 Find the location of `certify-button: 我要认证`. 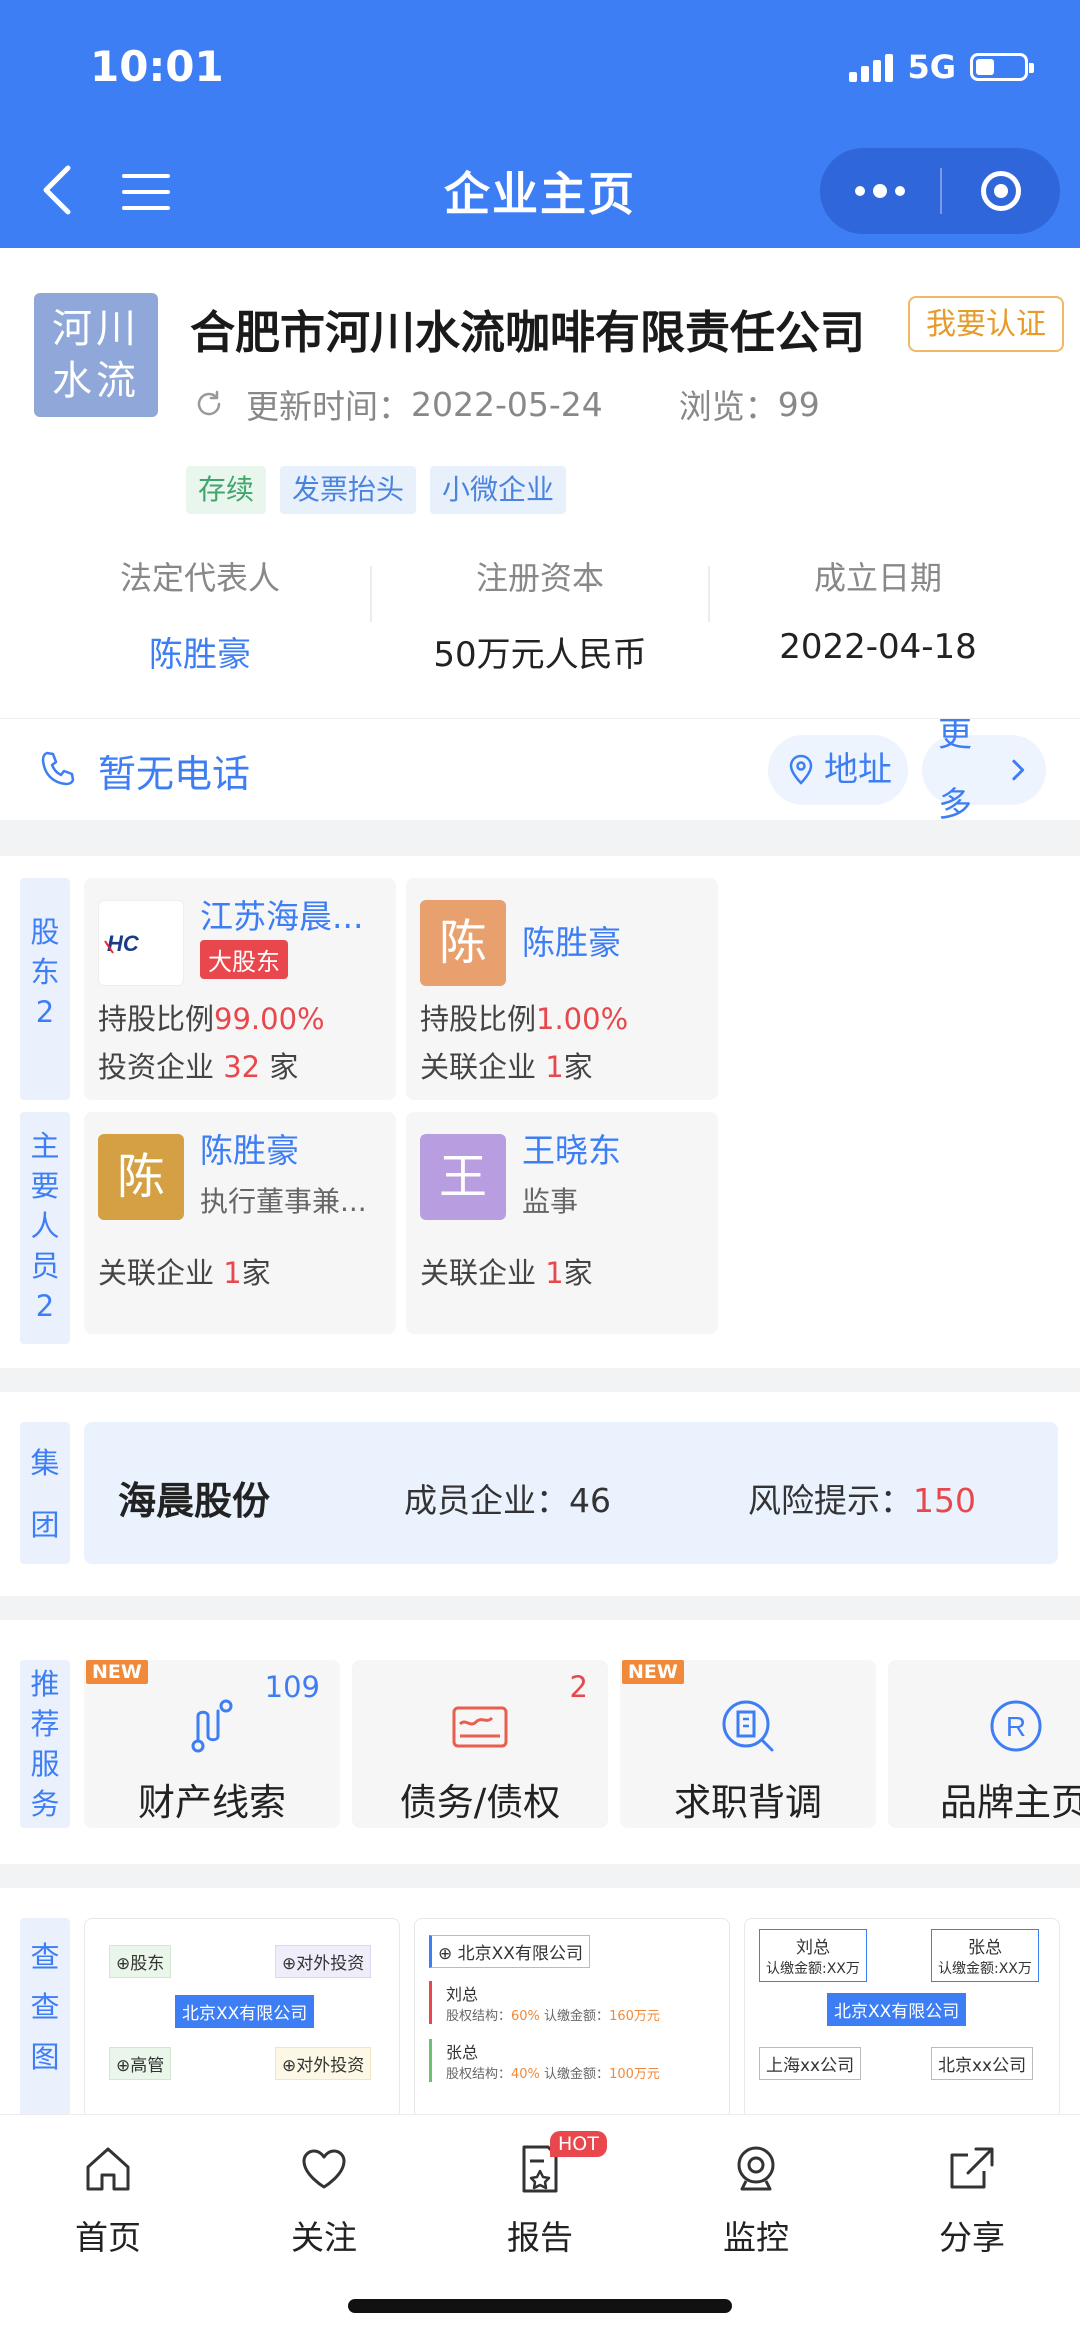

certify-button: 我要认证 is located at coordinates (986, 324).